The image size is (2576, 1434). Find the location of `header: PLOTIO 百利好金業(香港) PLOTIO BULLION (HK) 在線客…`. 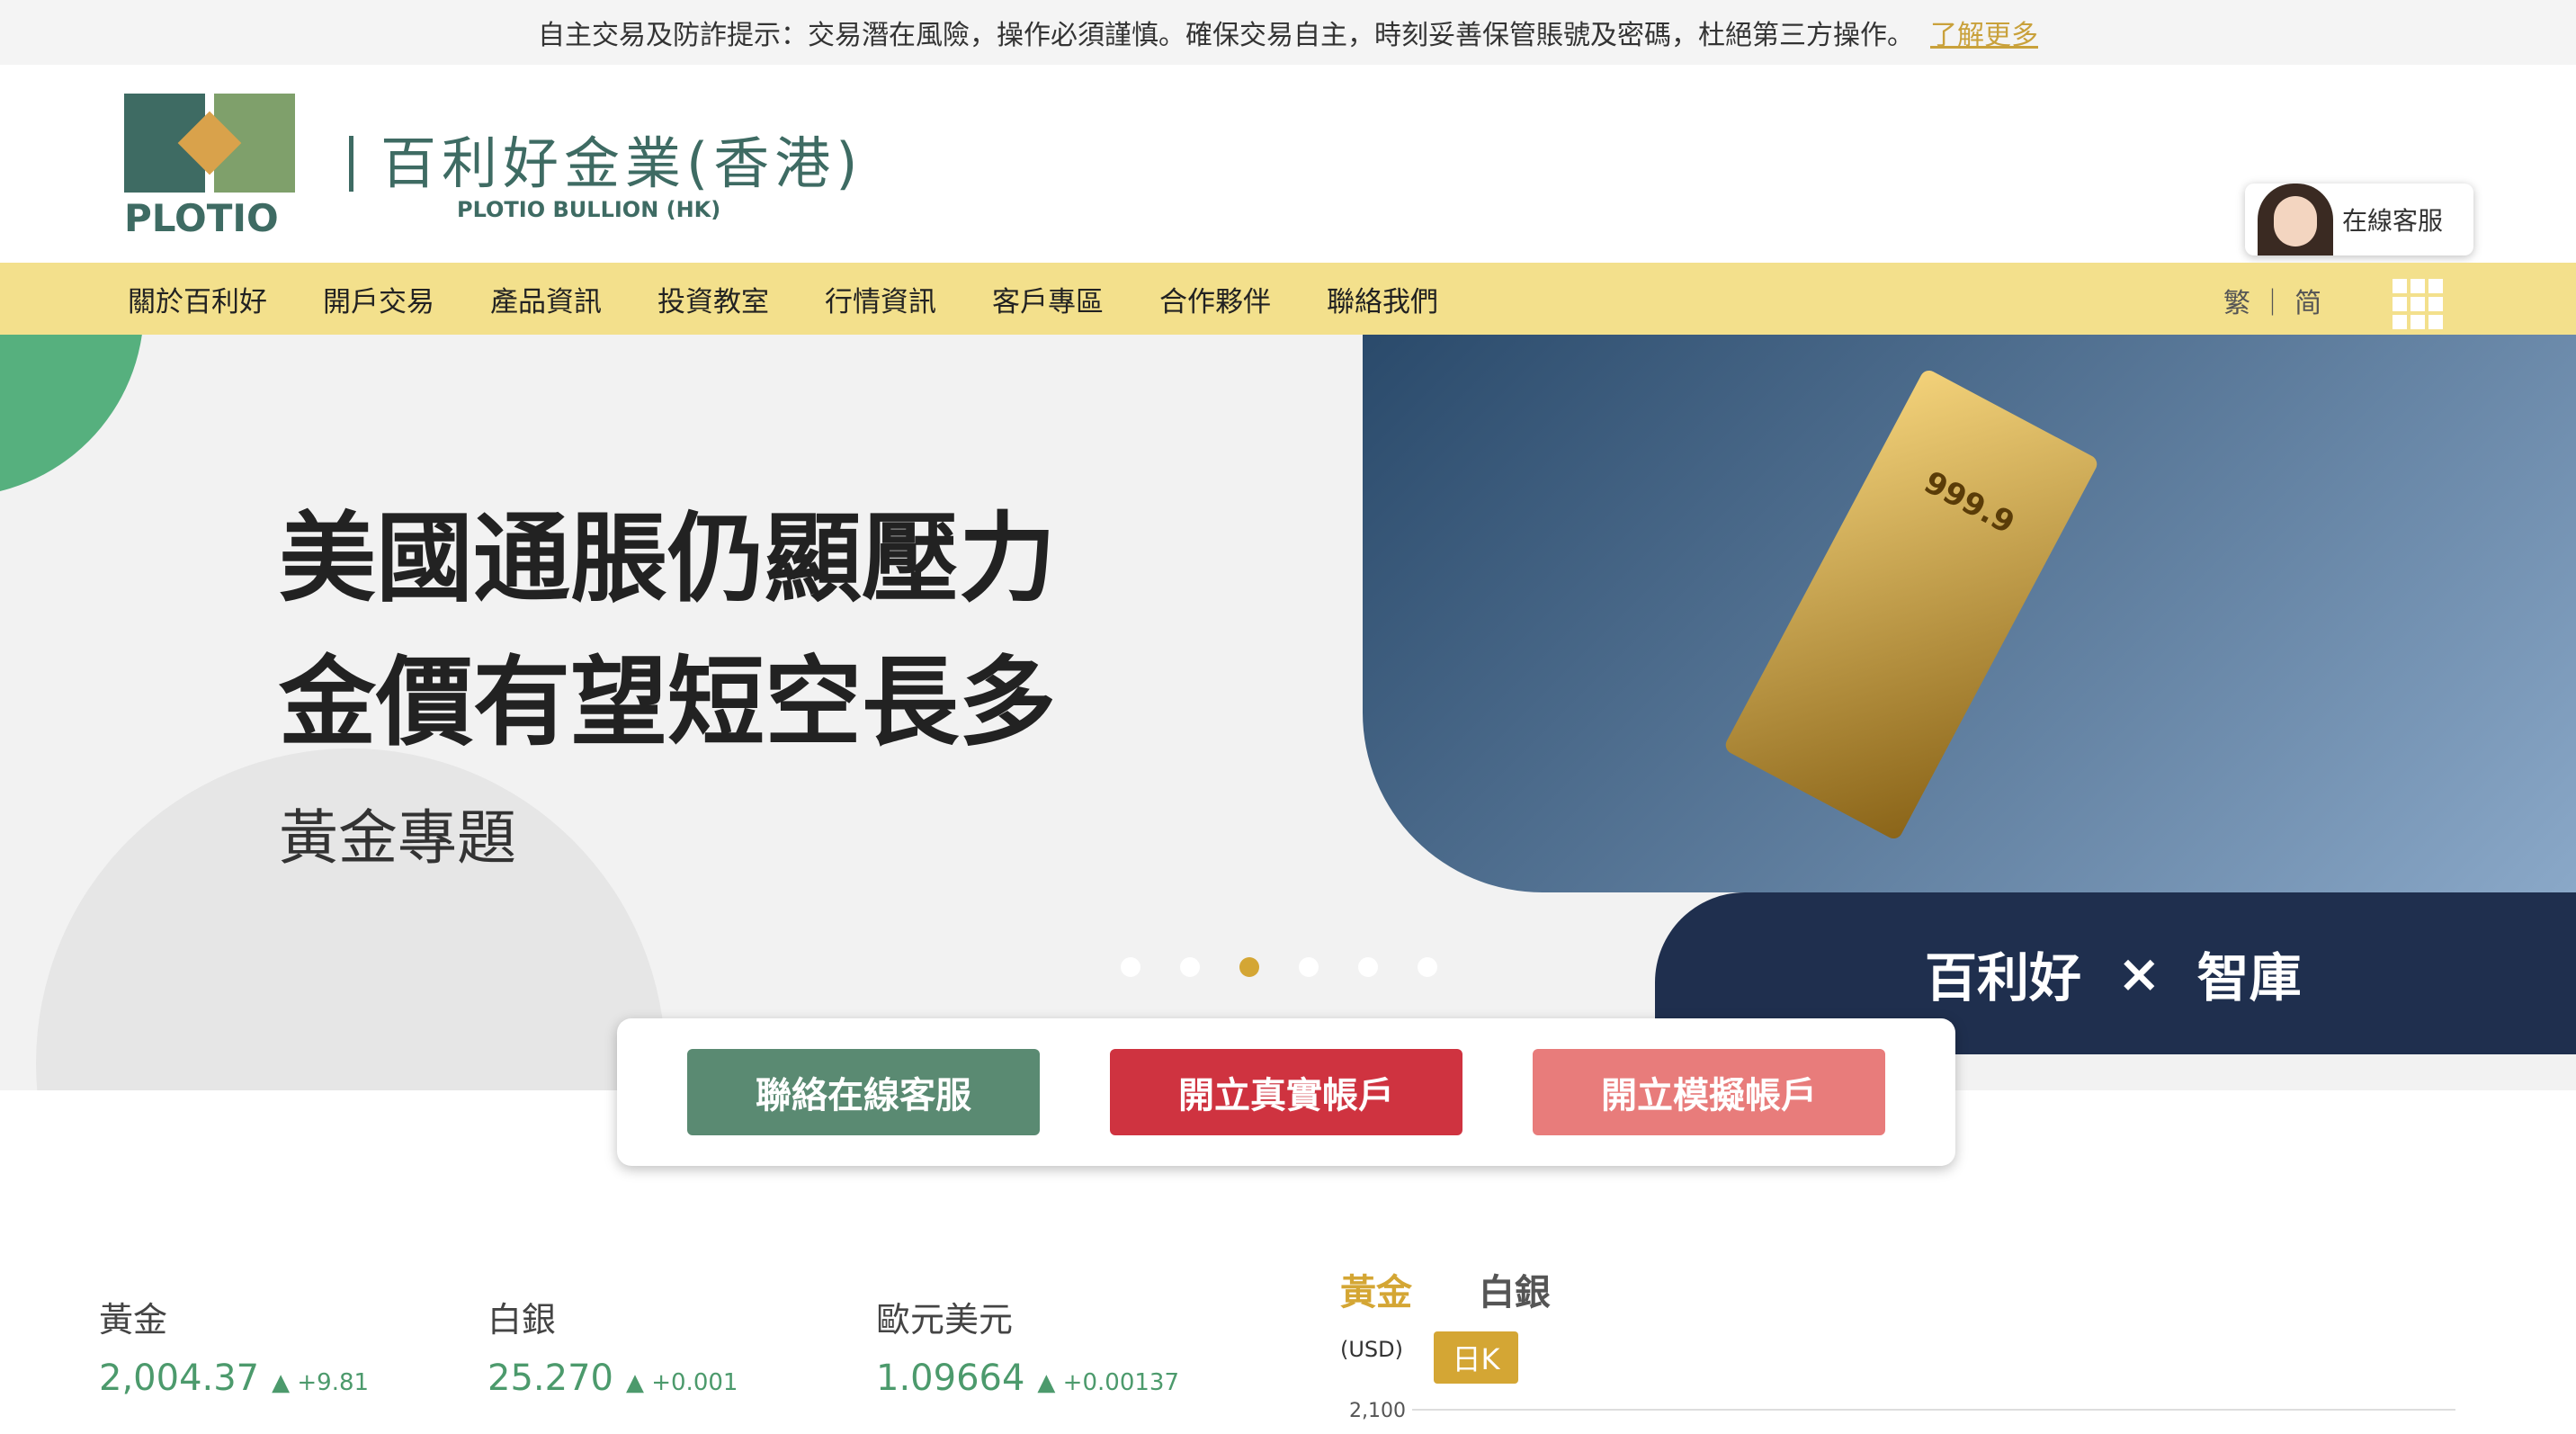

header: PLOTIO 百利好金業(香港) PLOTIO BULLION (HK) 在線客… is located at coordinates (1288, 164).